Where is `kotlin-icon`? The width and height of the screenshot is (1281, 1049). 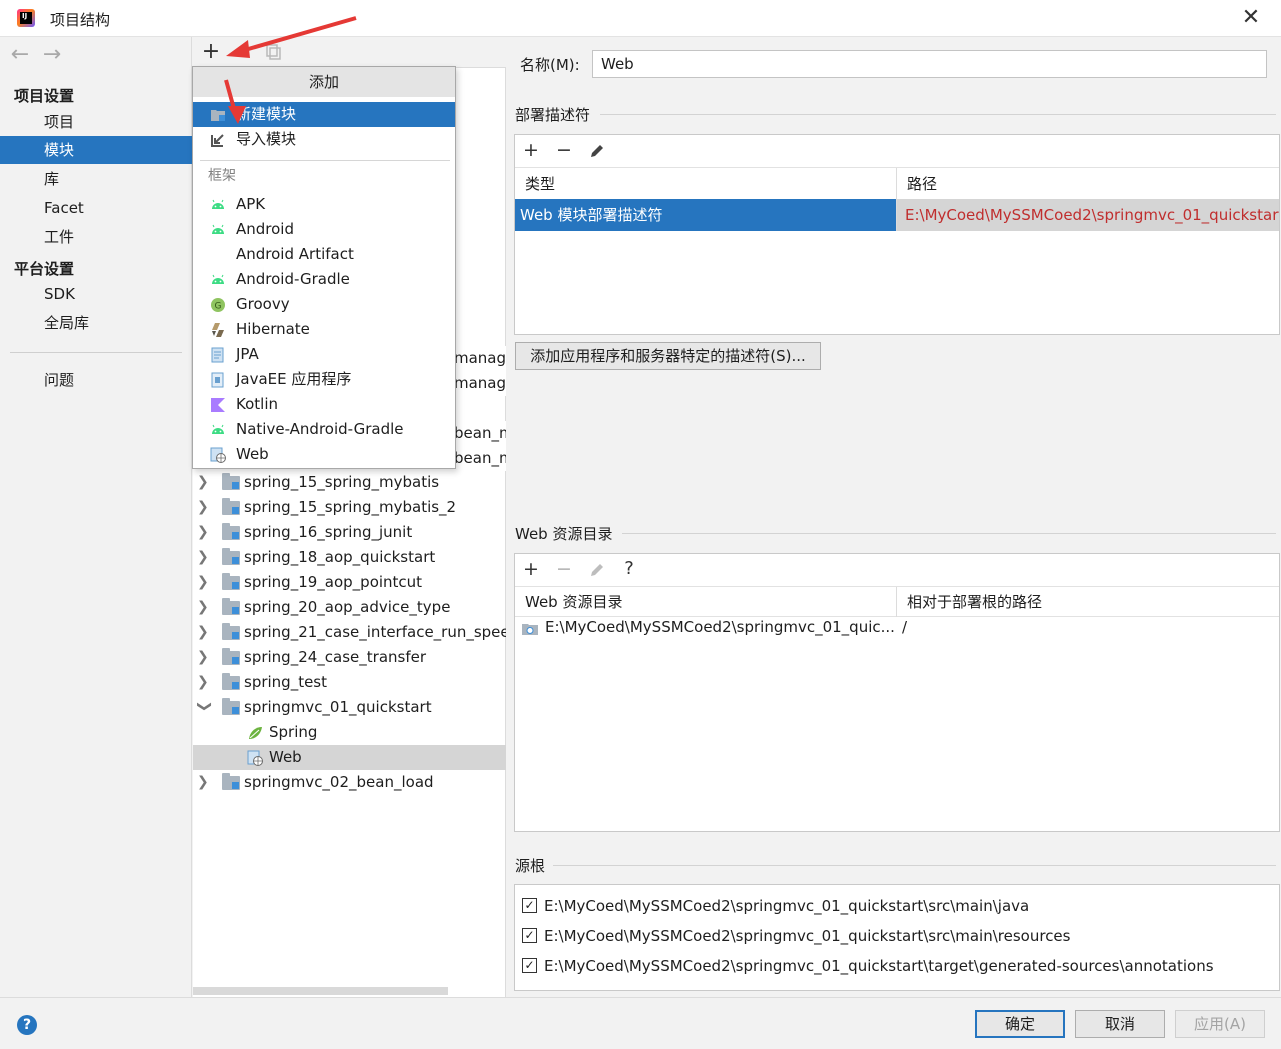 kotlin-icon is located at coordinates (218, 405).